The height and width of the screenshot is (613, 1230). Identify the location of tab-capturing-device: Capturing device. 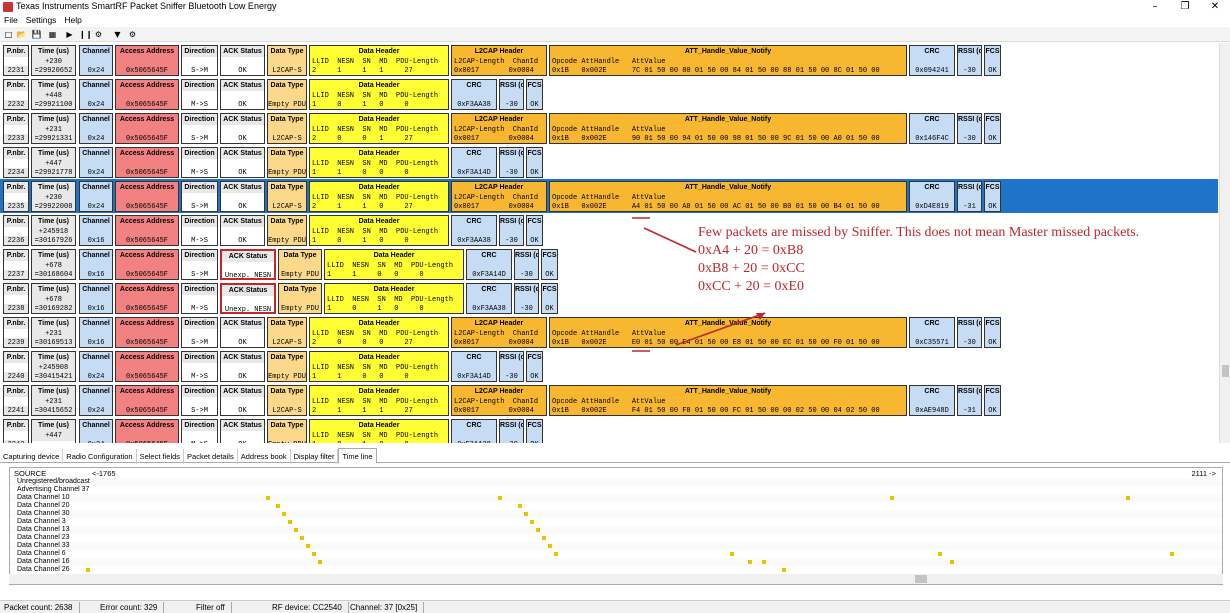
(32, 456).